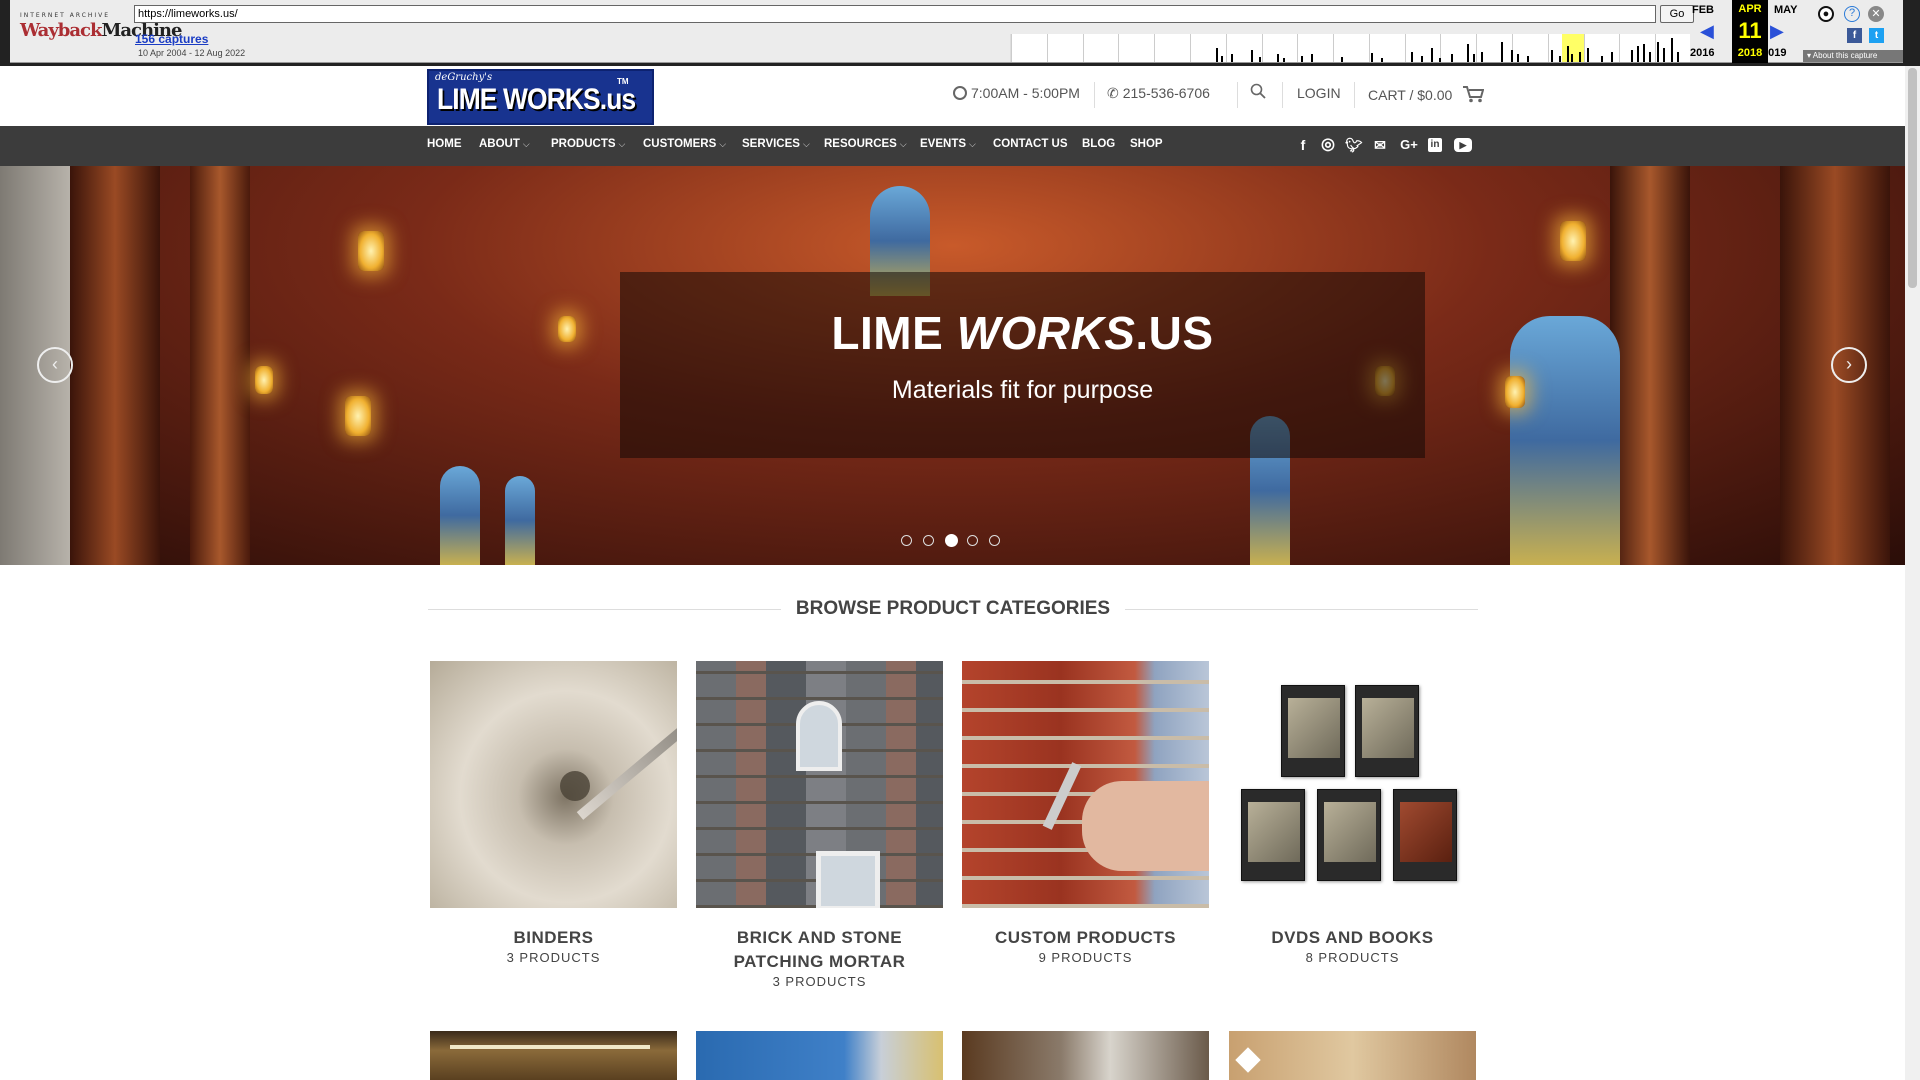 Image resolution: width=1920 pixels, height=1080 pixels. What do you see at coordinates (1912, 573) in the screenshot?
I see `page-scrollbar` at bounding box center [1912, 573].